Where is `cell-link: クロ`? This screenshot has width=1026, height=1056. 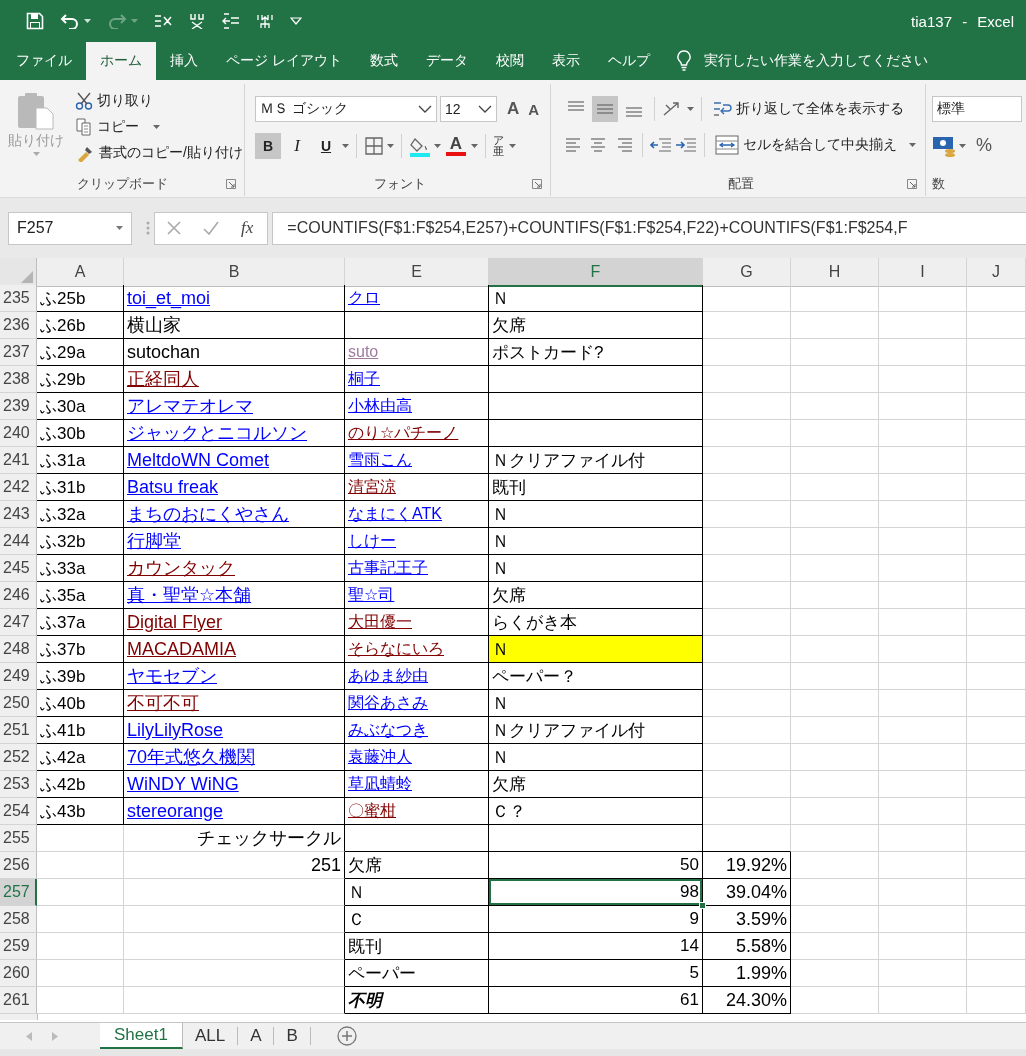
cell-link: クロ is located at coordinates (364, 298).